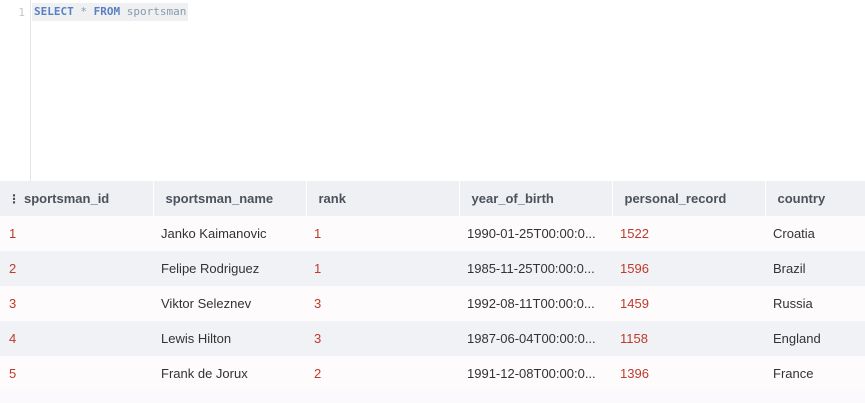  I want to click on cell-country: France, so click(815, 373).